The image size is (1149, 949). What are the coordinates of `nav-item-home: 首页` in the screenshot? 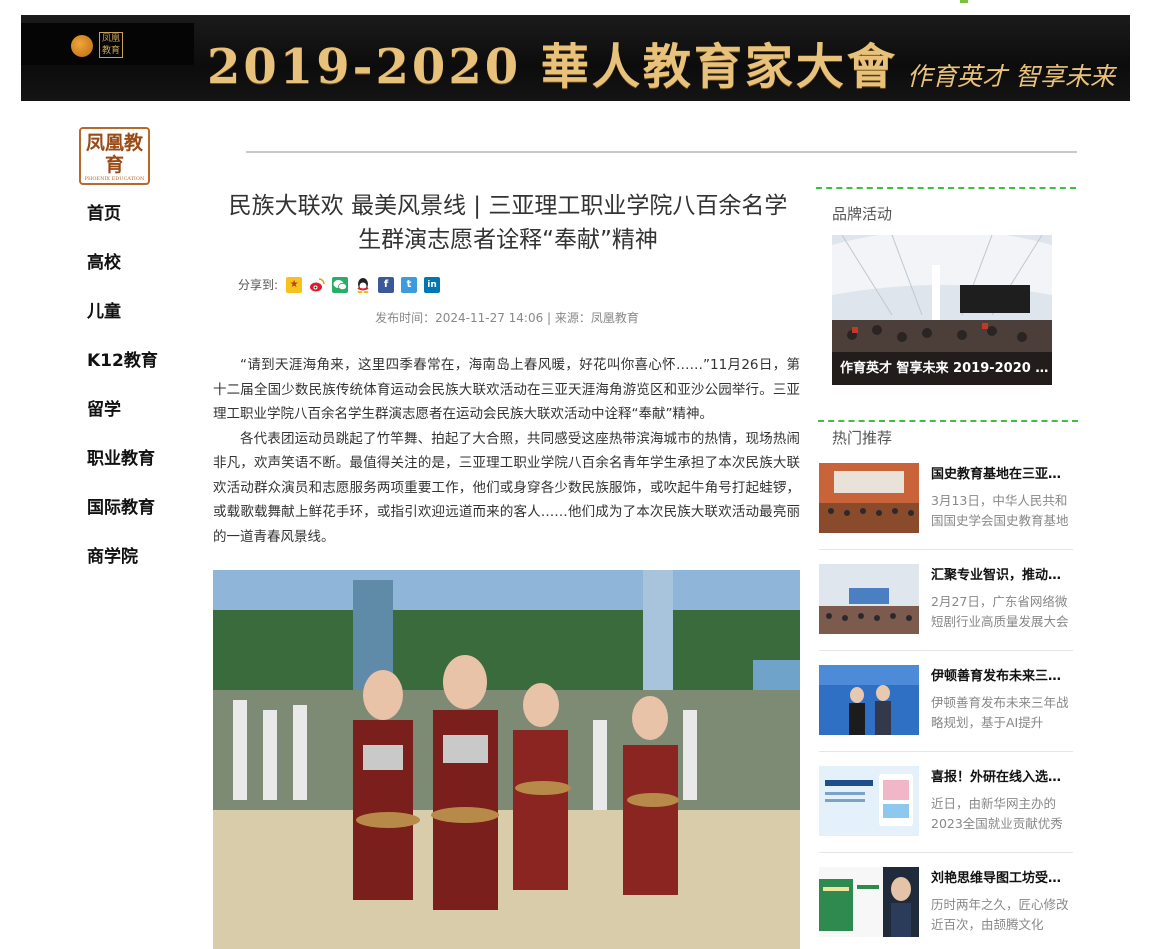 It's located at (122, 226).